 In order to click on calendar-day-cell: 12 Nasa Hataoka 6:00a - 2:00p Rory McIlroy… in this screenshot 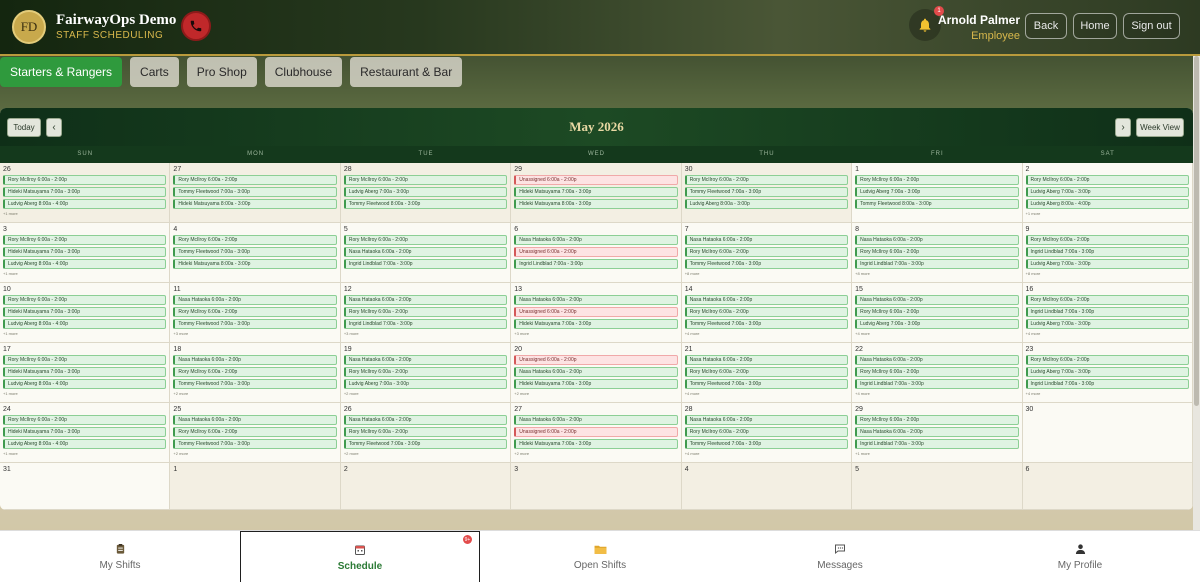, I will do `click(426, 313)`.